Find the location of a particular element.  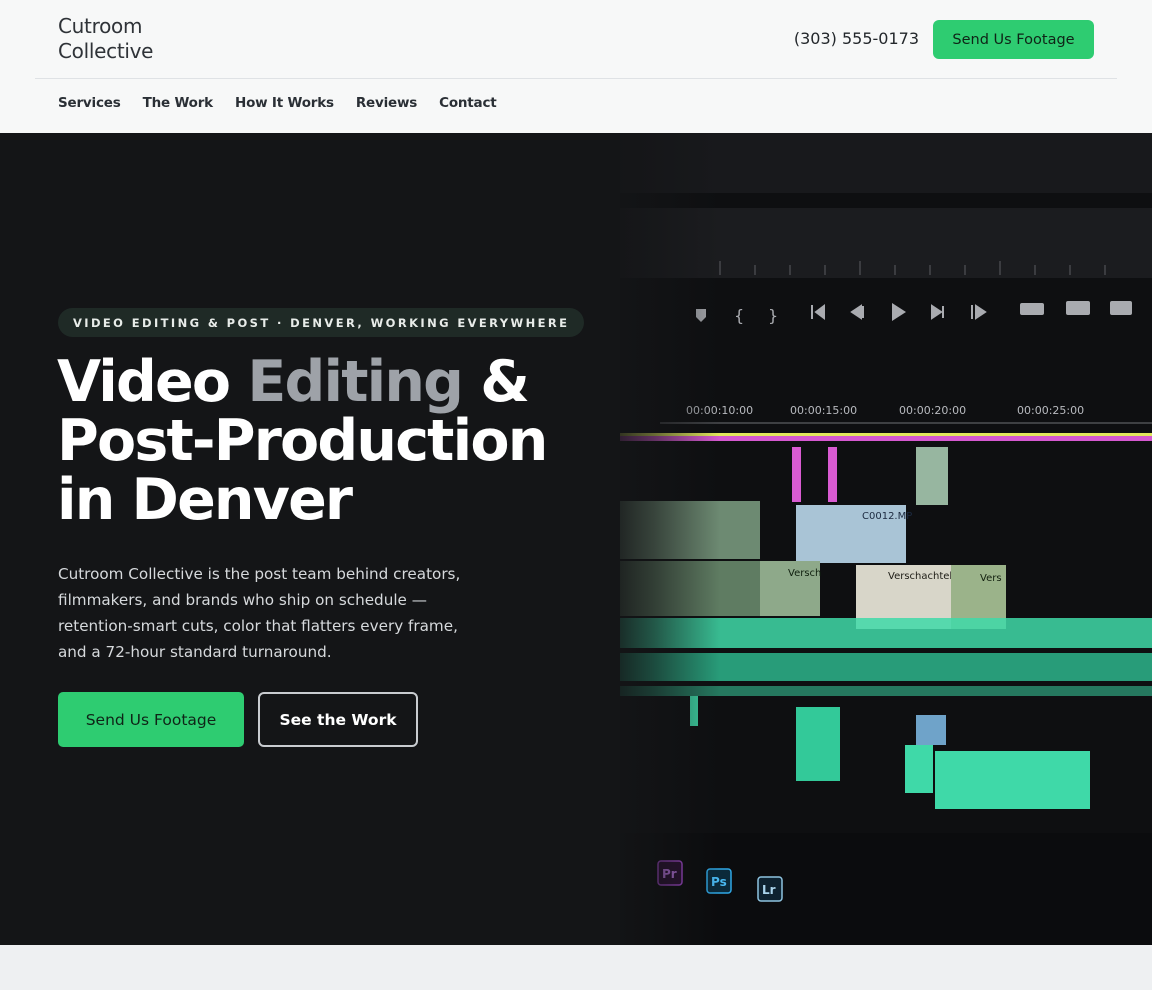

nav-item-how-it-works: How It Works is located at coordinates (284, 103).